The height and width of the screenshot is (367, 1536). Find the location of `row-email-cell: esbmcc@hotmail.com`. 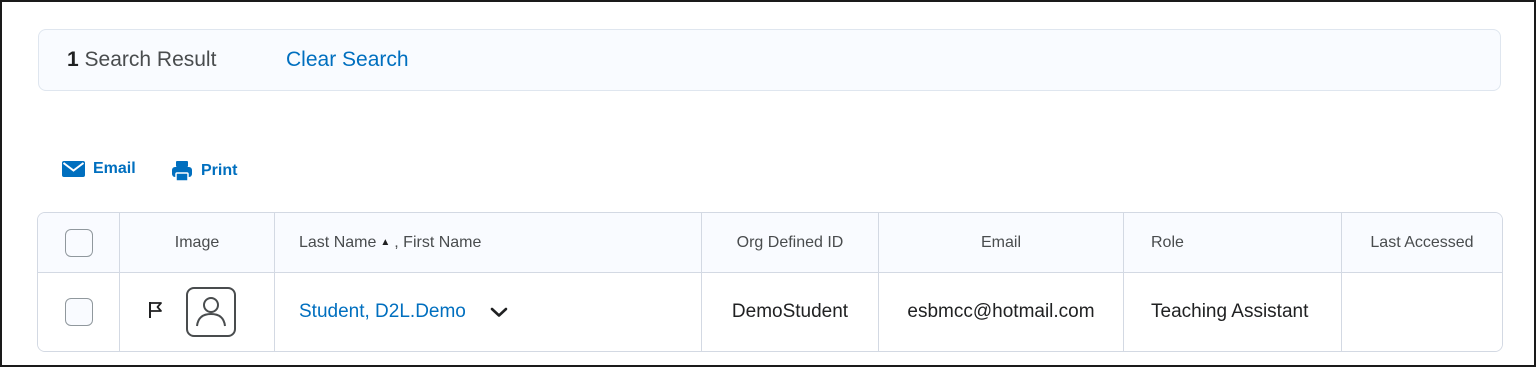

row-email-cell: esbmcc@hotmail.com is located at coordinates (1001, 312).